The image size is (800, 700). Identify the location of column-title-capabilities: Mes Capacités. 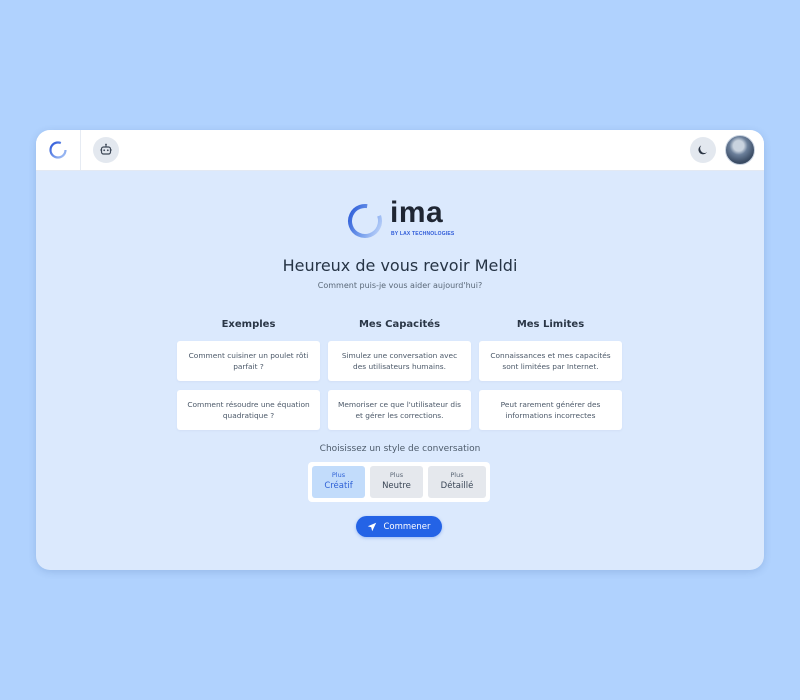
(399, 324).